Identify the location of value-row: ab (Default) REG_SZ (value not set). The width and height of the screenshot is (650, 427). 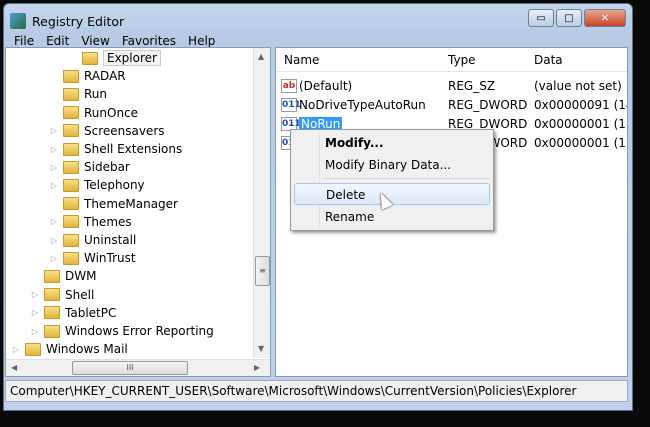
(451, 86).